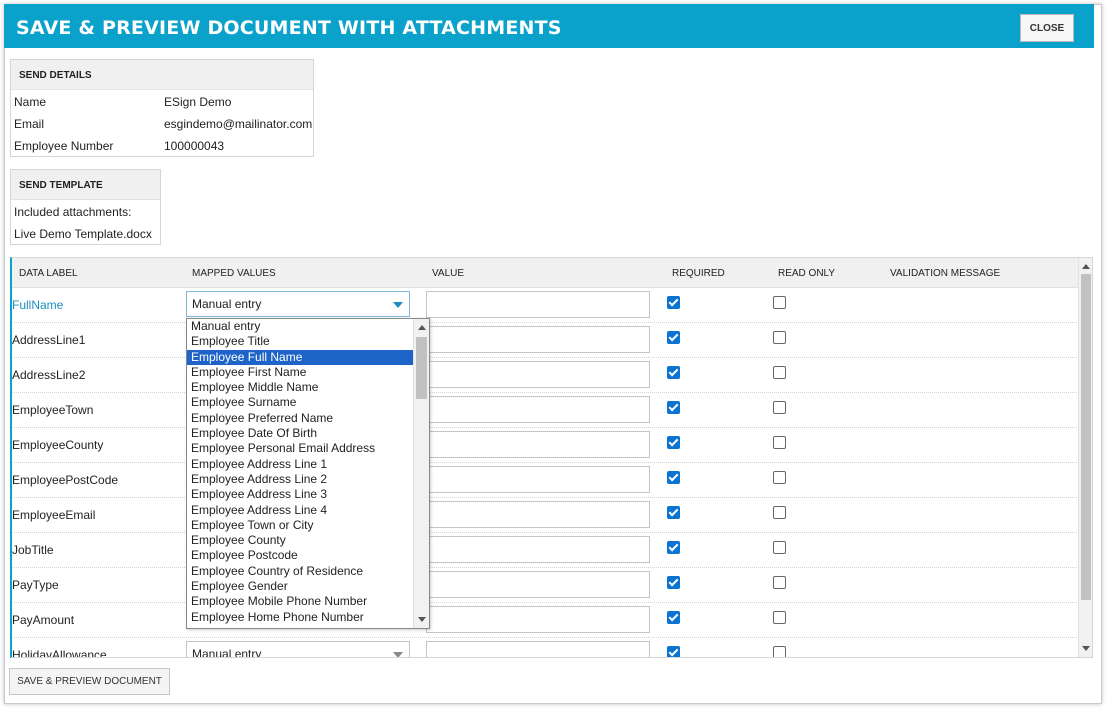  I want to click on dropdown-option: Manual entry, so click(300, 326).